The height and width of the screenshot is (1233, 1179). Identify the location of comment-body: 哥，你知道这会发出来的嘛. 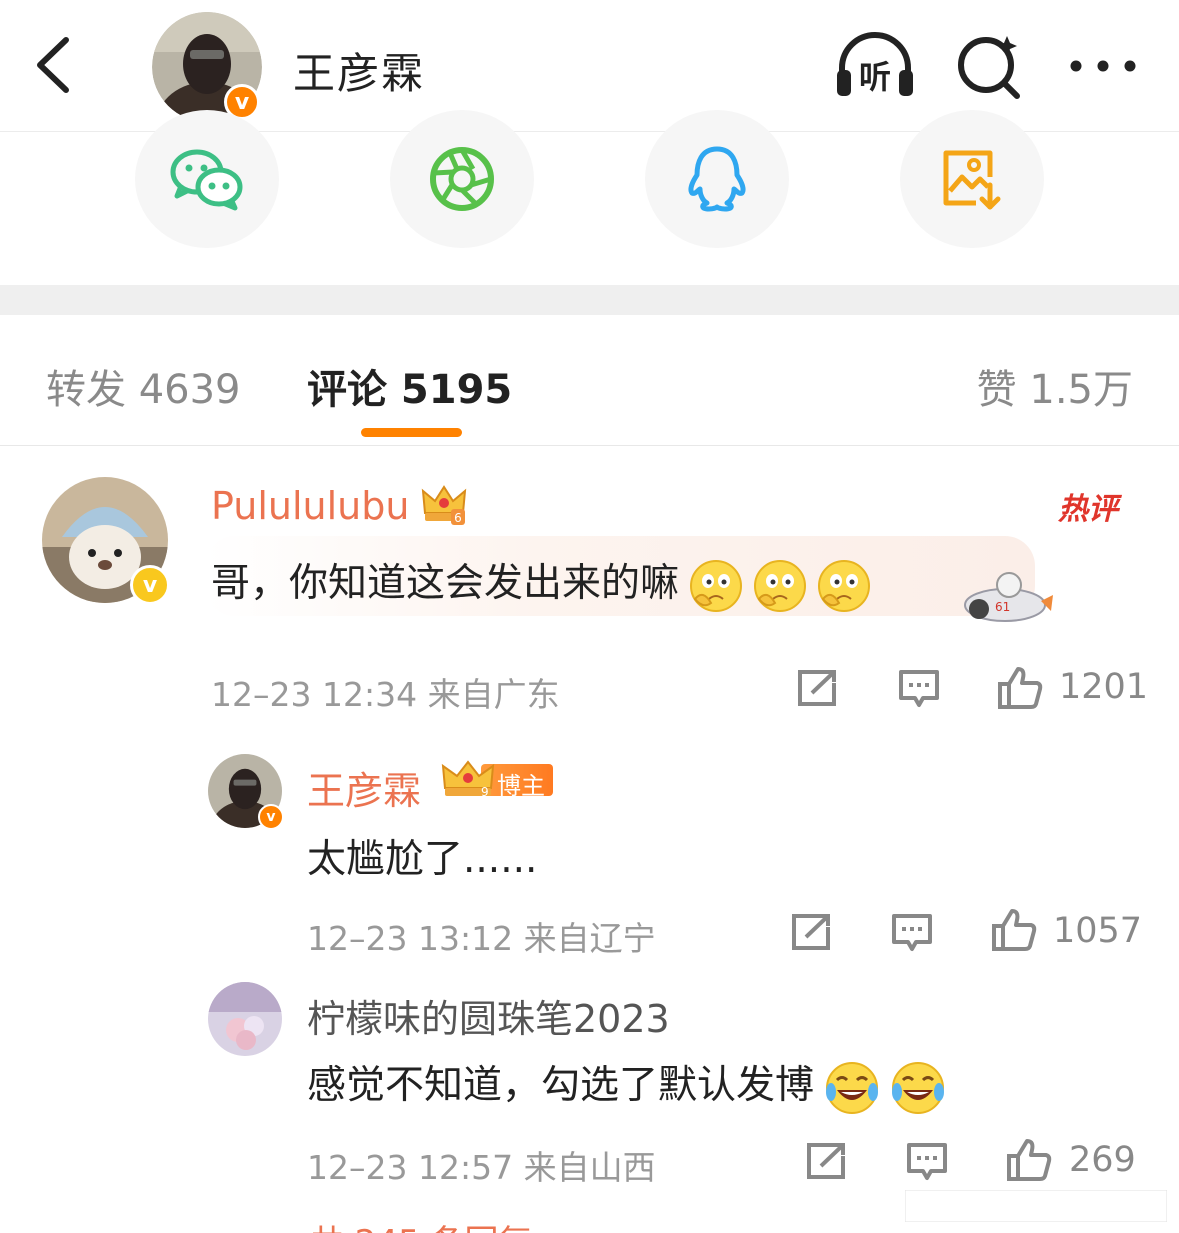
(445, 583).